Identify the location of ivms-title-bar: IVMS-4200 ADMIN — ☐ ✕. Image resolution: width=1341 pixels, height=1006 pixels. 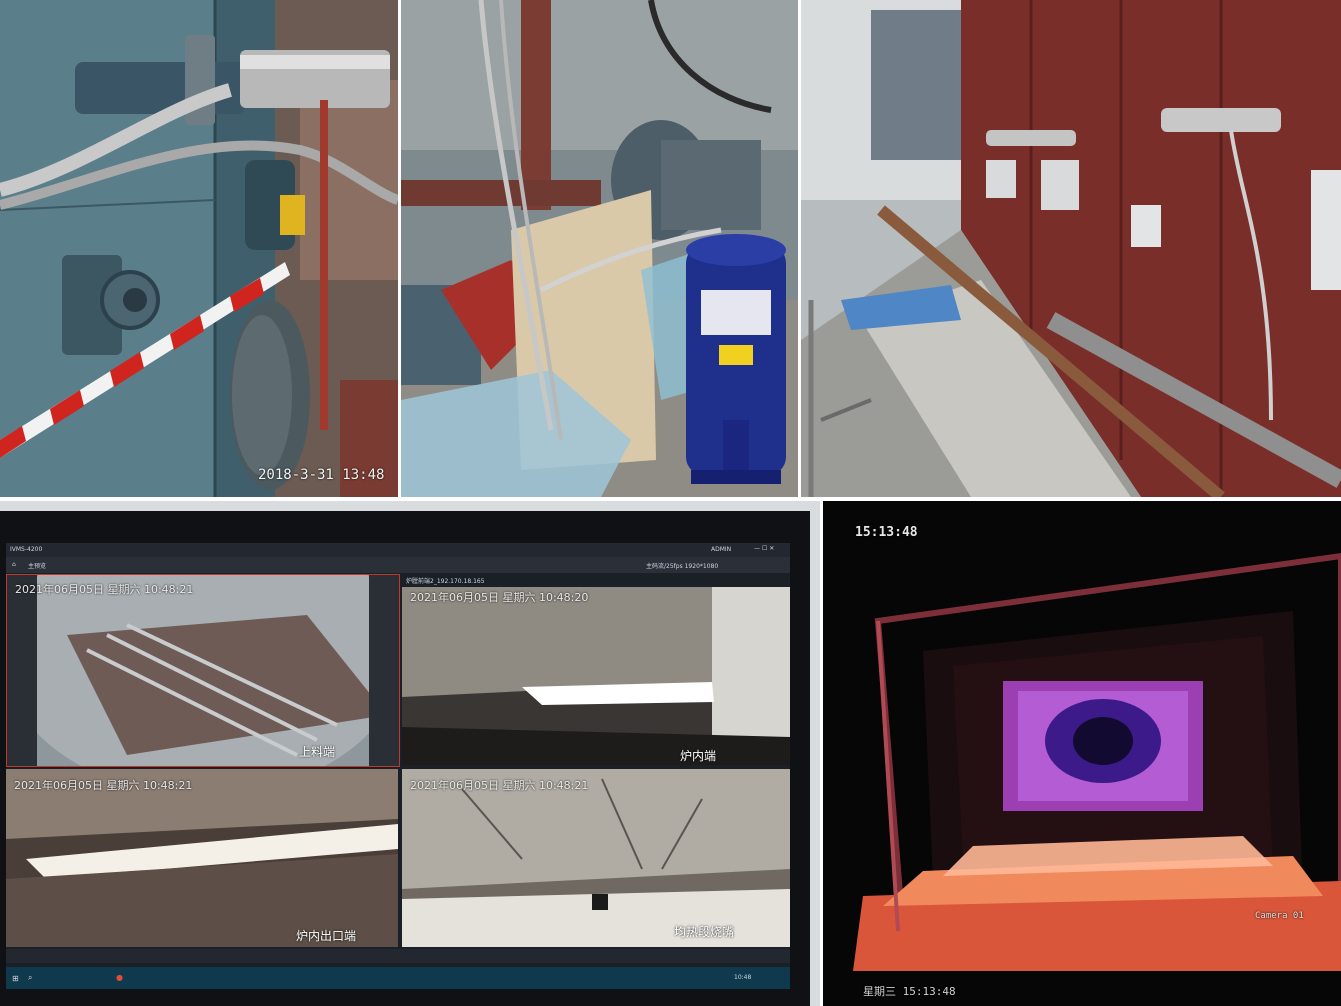
(398, 550).